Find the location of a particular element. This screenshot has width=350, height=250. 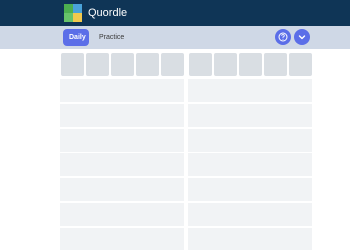

chevron-down-icon is located at coordinates (302, 37).